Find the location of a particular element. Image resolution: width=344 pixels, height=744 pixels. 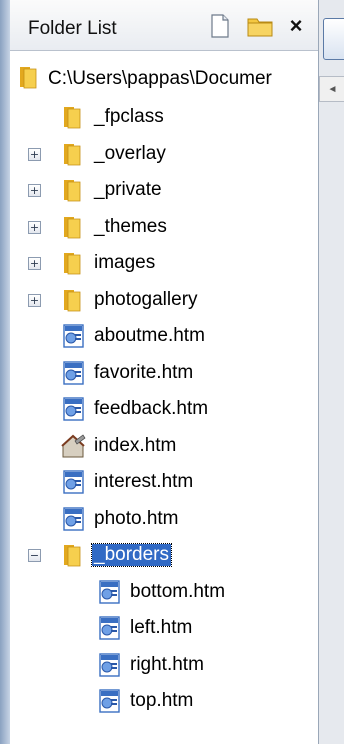

tree-root-label: C:\Users\pappas\Documer is located at coordinates (160, 78).